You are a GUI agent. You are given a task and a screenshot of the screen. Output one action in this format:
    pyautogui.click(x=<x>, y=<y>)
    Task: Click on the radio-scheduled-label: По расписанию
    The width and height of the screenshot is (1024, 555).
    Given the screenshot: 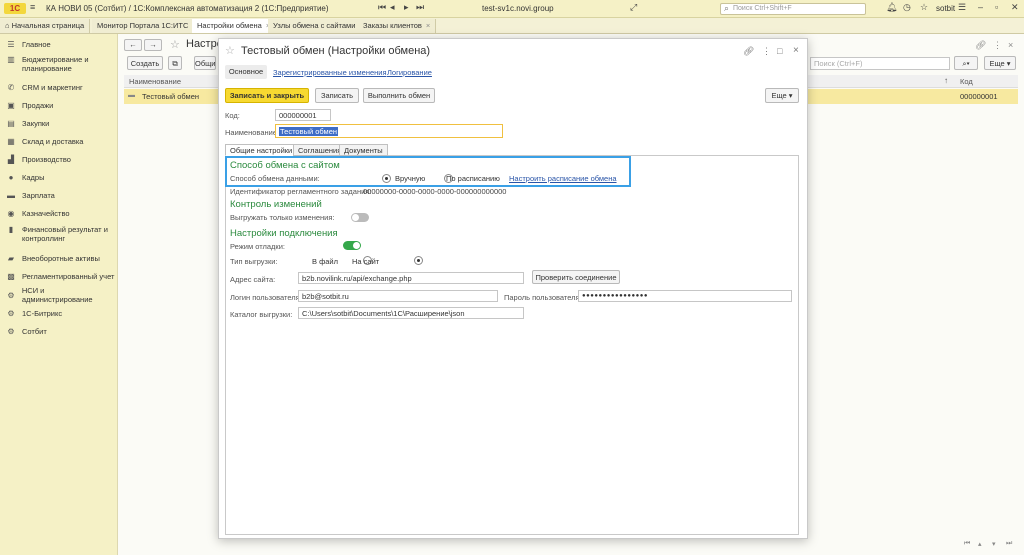 What is the action you would take?
    pyautogui.click(x=473, y=178)
    